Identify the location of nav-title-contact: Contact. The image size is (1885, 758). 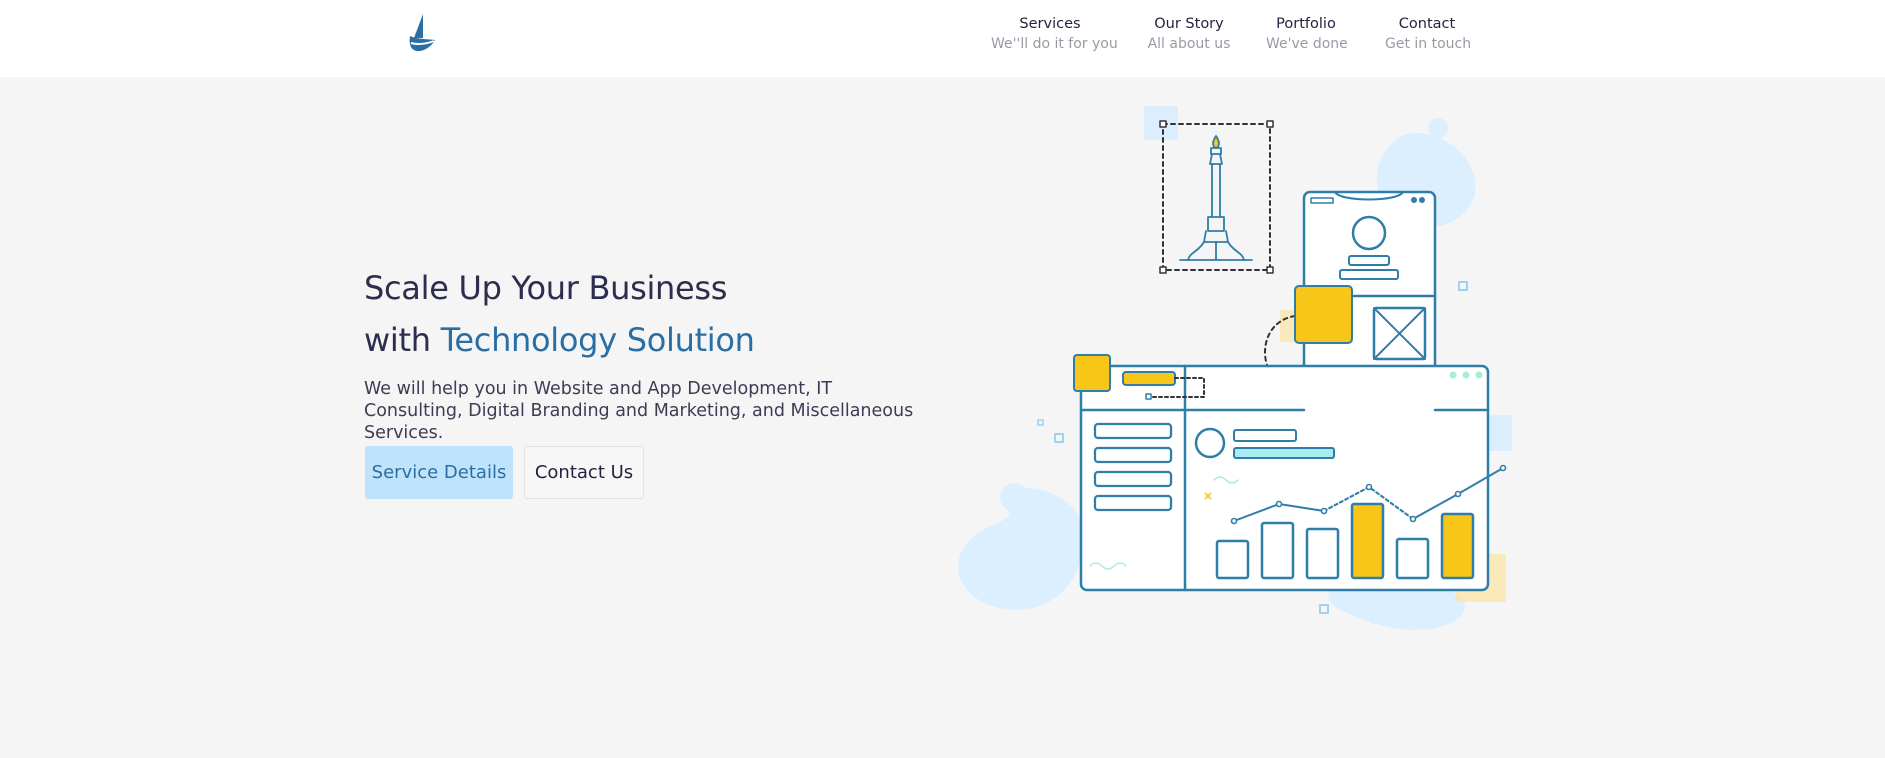
(1427, 24).